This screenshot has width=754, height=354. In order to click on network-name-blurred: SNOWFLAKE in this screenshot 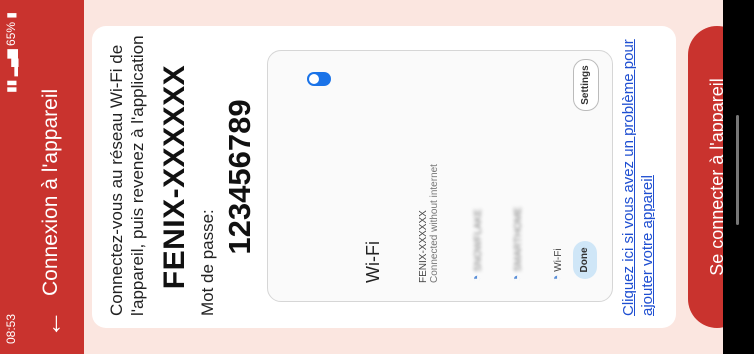, I will do `click(478, 240)`.